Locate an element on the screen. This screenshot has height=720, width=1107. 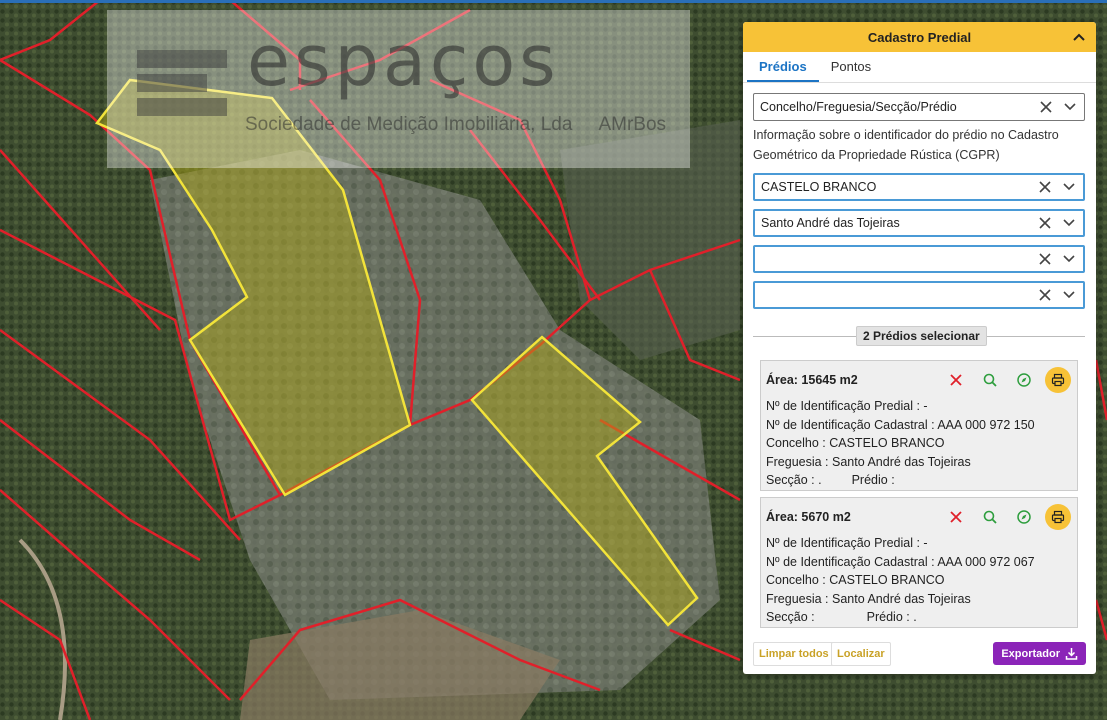
freguesia-value: Santo André das Tojeiras is located at coordinates (830, 223).